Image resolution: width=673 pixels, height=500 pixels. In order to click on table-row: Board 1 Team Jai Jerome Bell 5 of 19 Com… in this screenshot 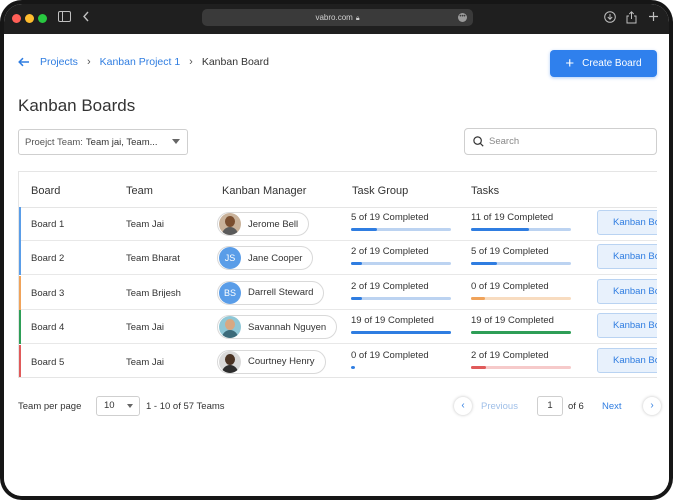, I will do `click(338, 224)`.